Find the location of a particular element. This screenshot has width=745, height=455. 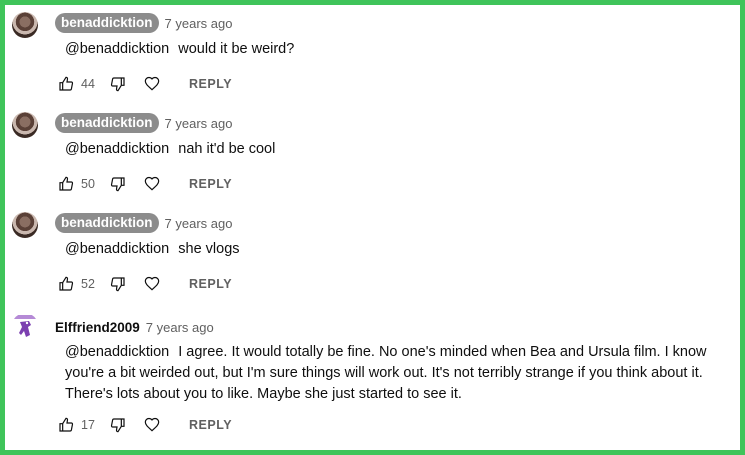

comment-body: would it be weird? is located at coordinates (236, 49).